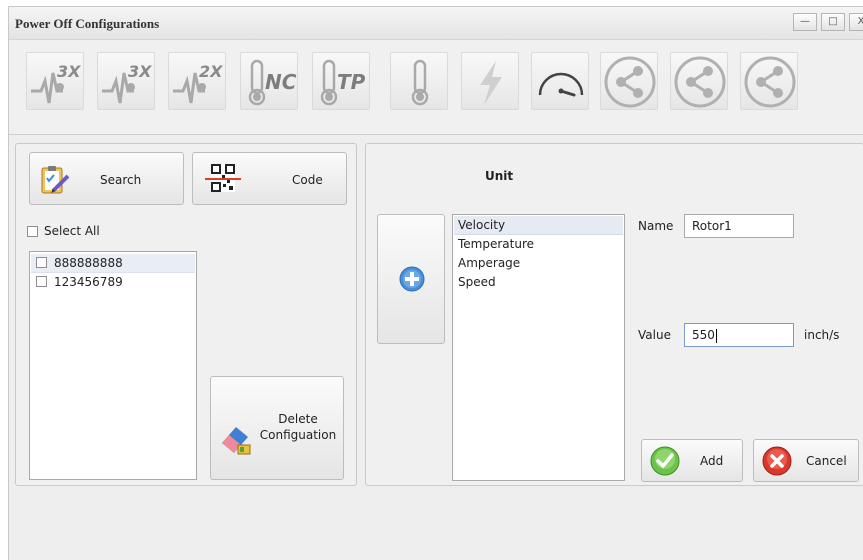  I want to click on lightning-icon, so click(491, 83).